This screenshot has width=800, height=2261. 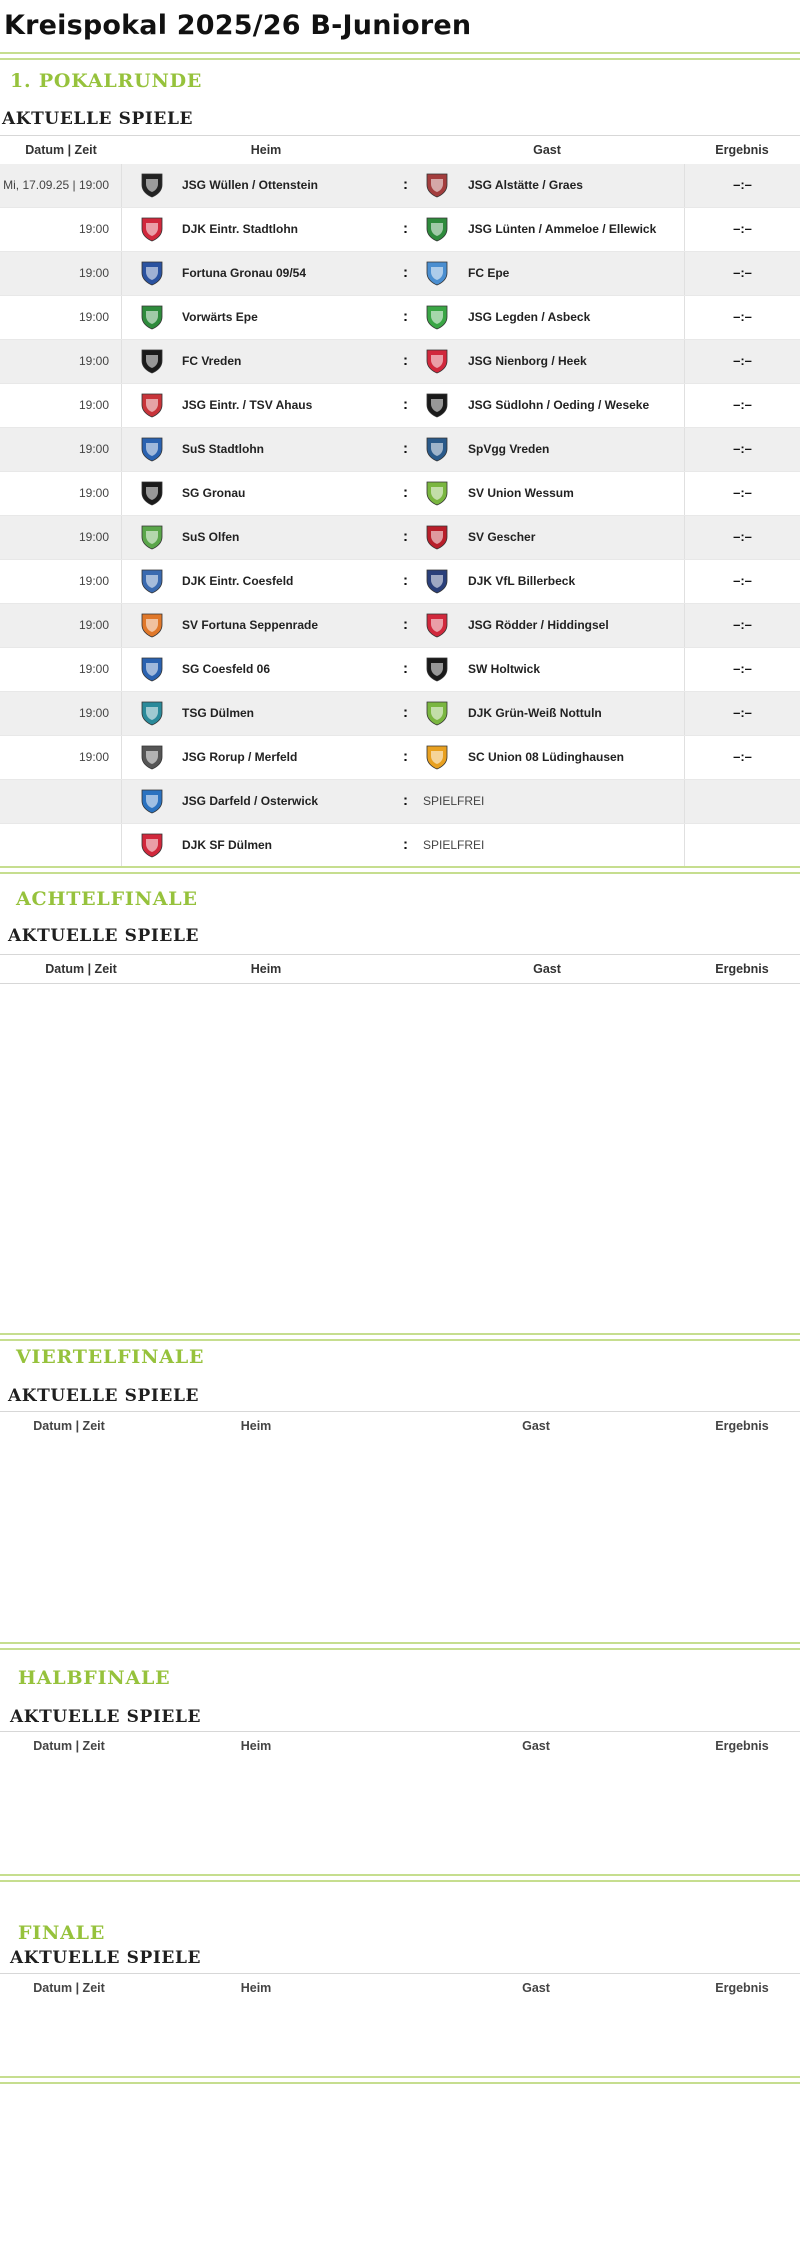 I want to click on away-team-name: JSG Legden / Asbeck, so click(x=529, y=317).